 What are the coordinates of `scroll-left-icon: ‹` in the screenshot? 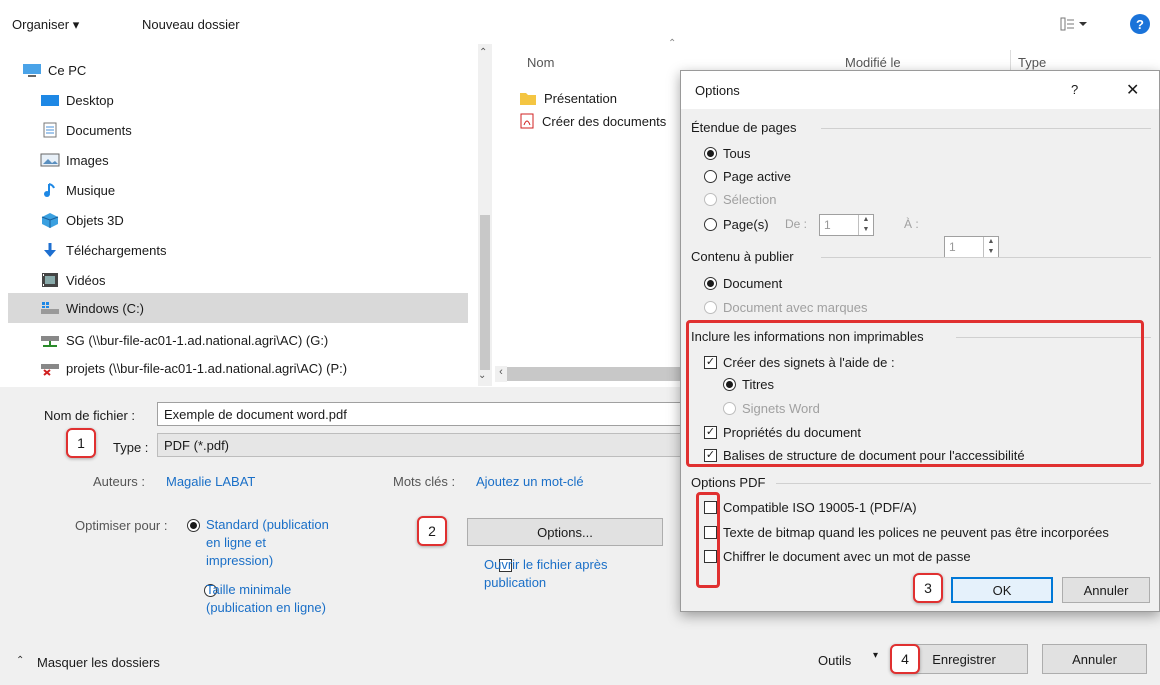 It's located at (501, 374).